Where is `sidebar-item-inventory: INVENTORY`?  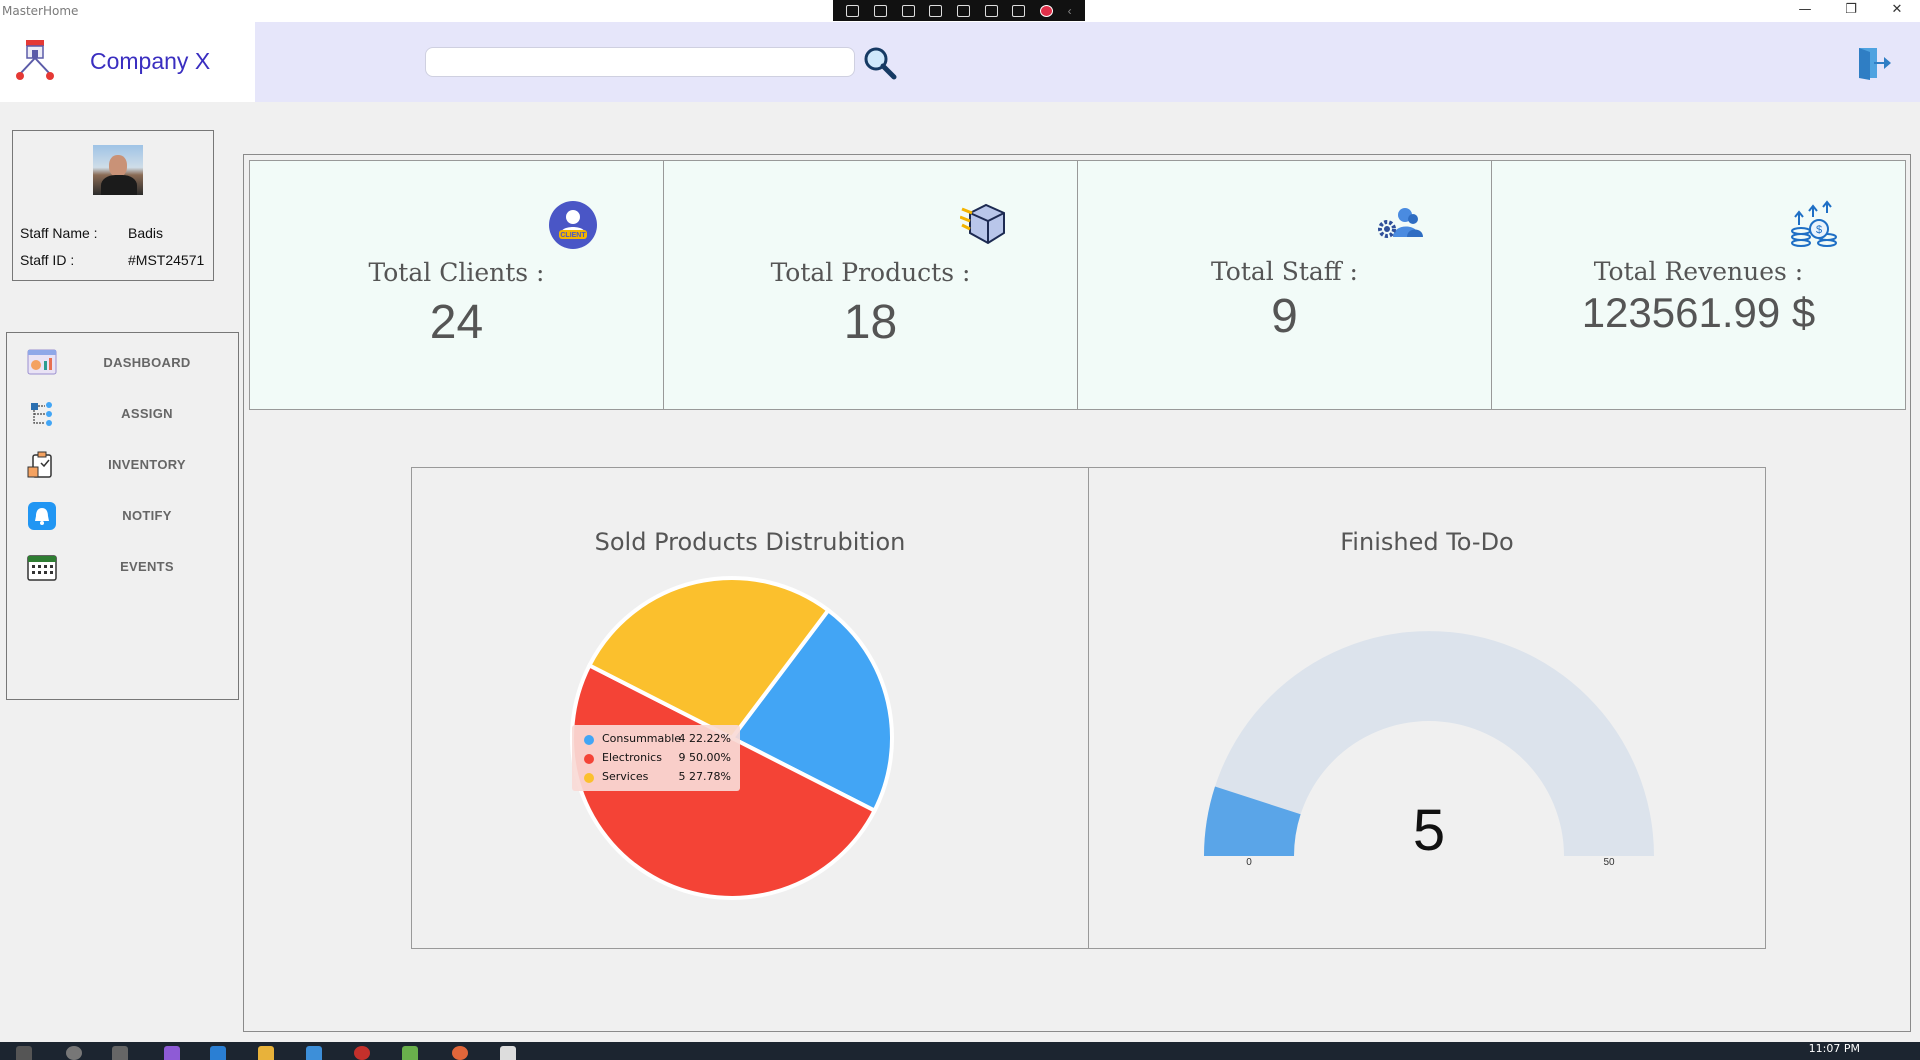
sidebar-item-inventory: INVENTORY is located at coordinates (122, 465).